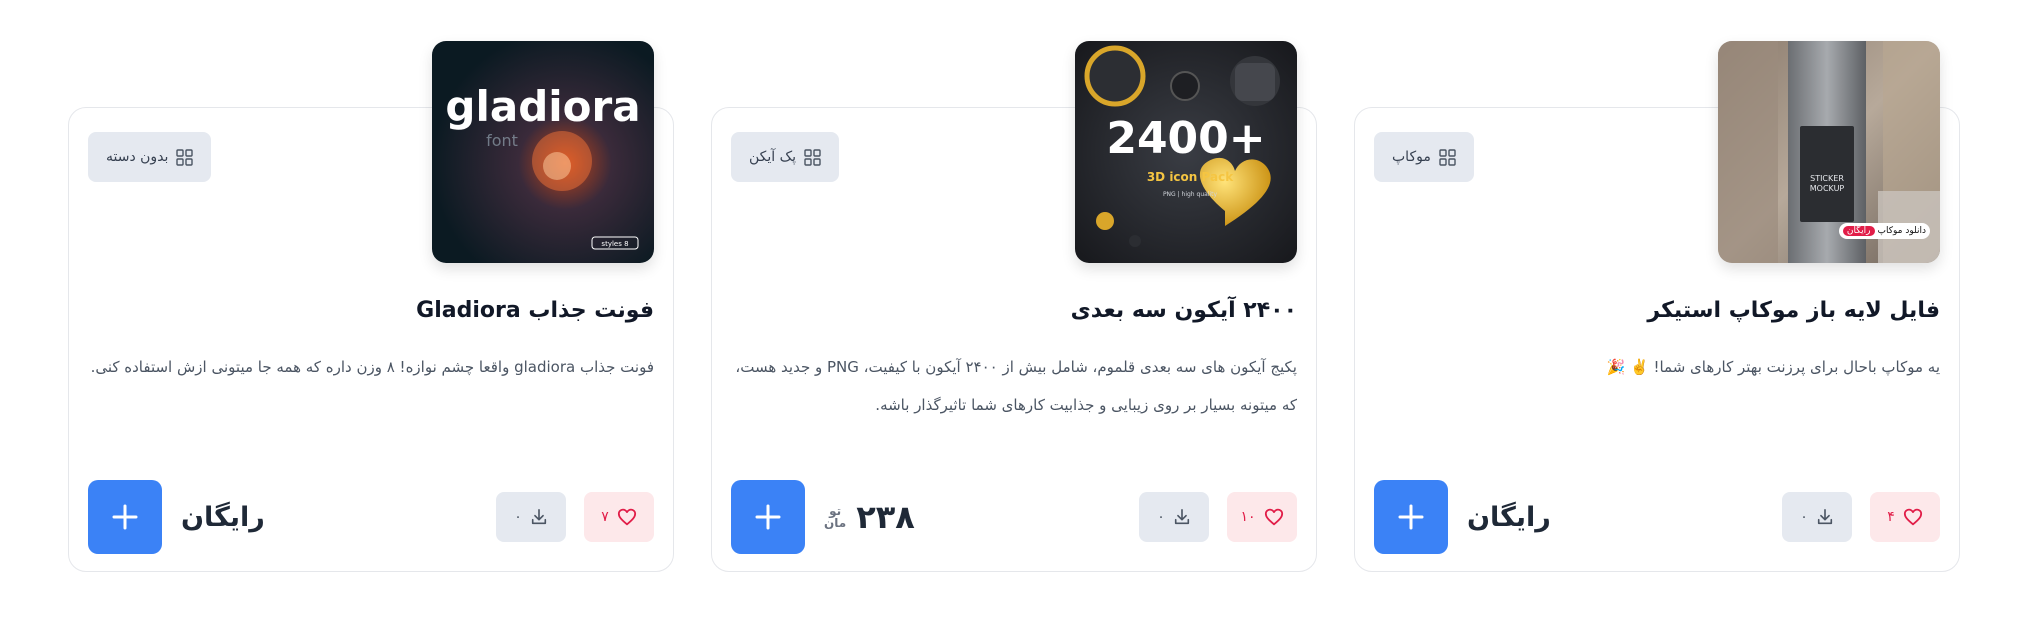 The height and width of the screenshot is (617, 2022). I want to click on product-title: فونت جذاب Gladiora, so click(371, 310).